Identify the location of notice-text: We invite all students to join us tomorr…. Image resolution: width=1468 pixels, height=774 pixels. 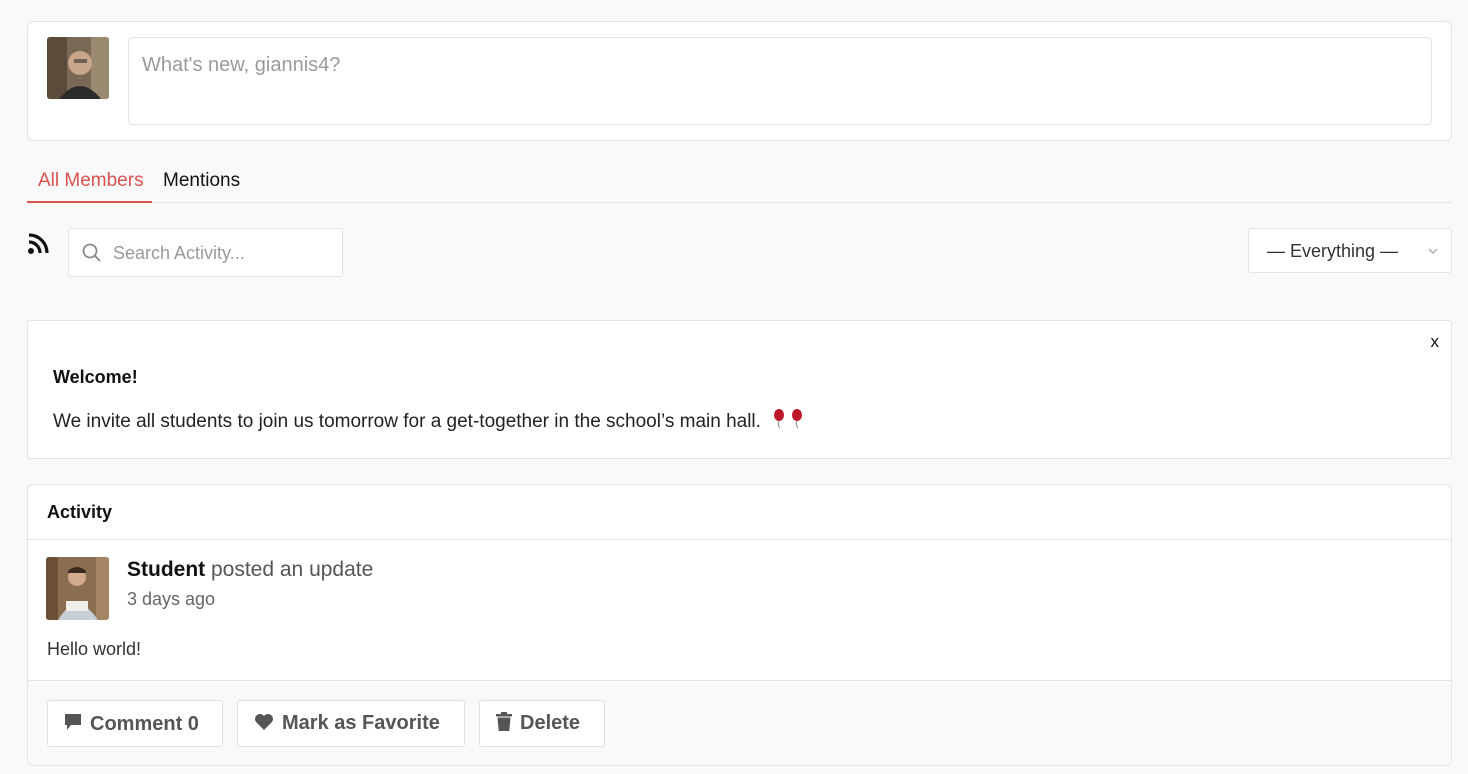
(407, 421).